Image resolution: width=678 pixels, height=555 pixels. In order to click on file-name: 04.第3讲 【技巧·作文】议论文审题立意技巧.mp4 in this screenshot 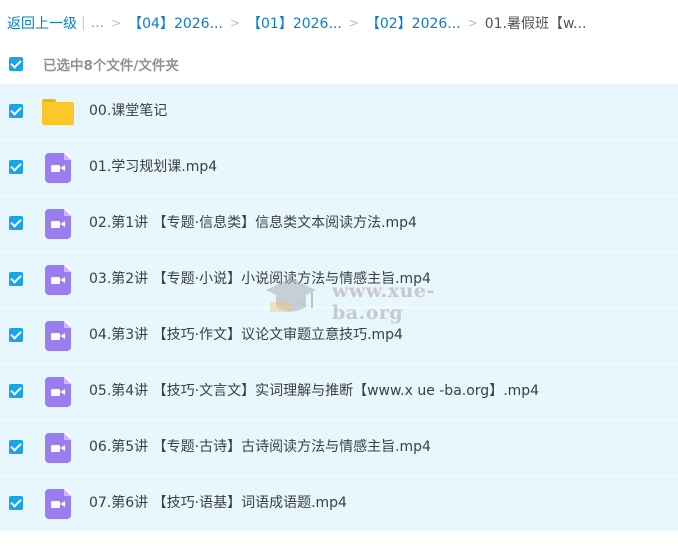, I will do `click(246, 335)`.